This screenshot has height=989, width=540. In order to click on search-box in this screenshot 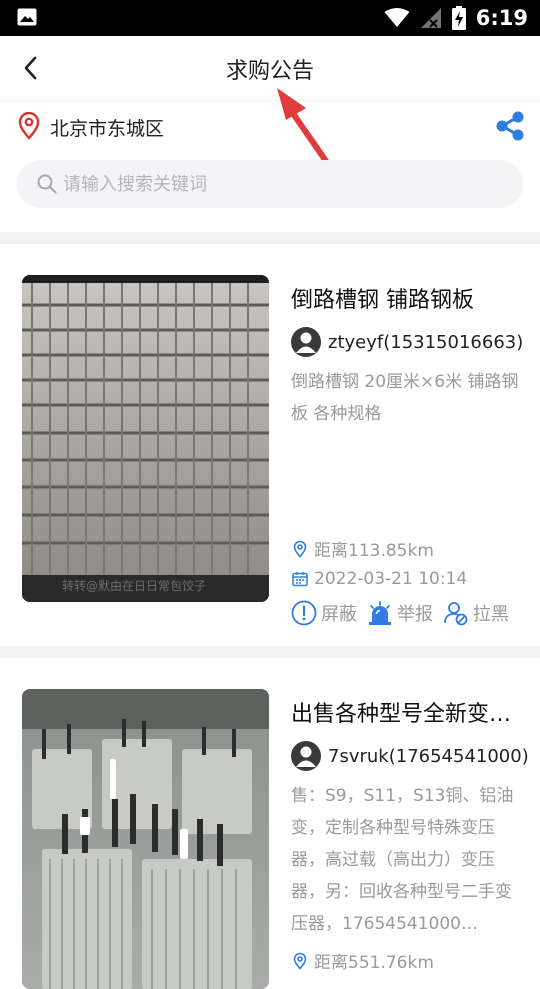, I will do `click(270, 184)`.